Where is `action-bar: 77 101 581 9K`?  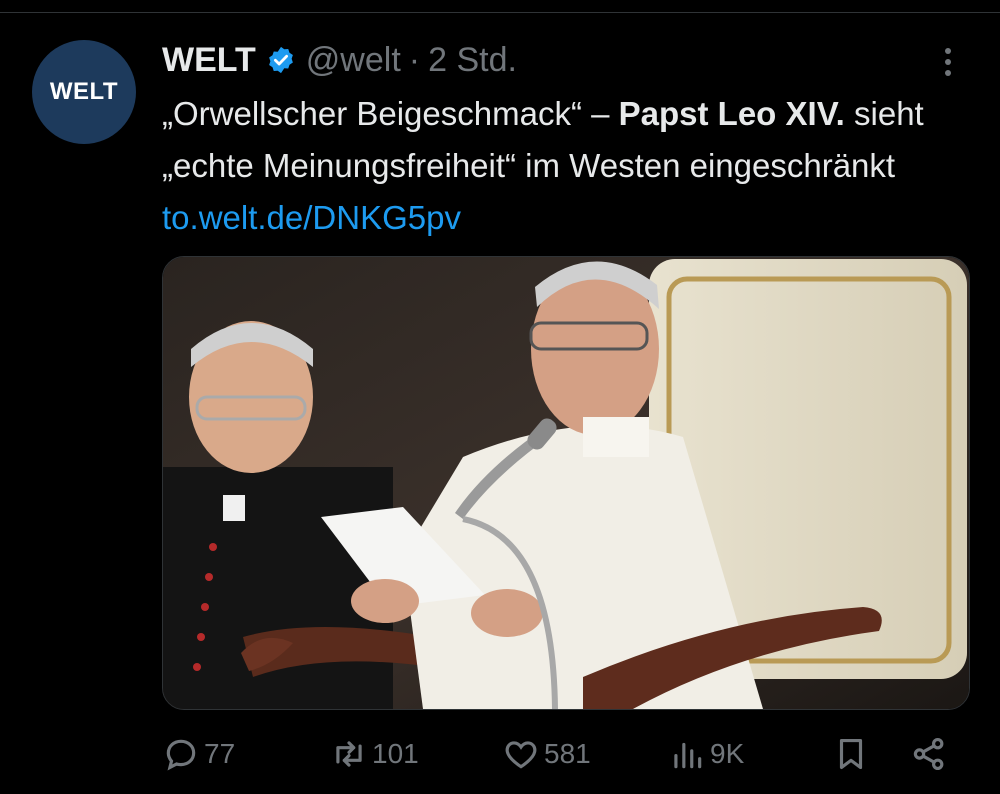 action-bar: 77 101 581 9K is located at coordinates (557, 754).